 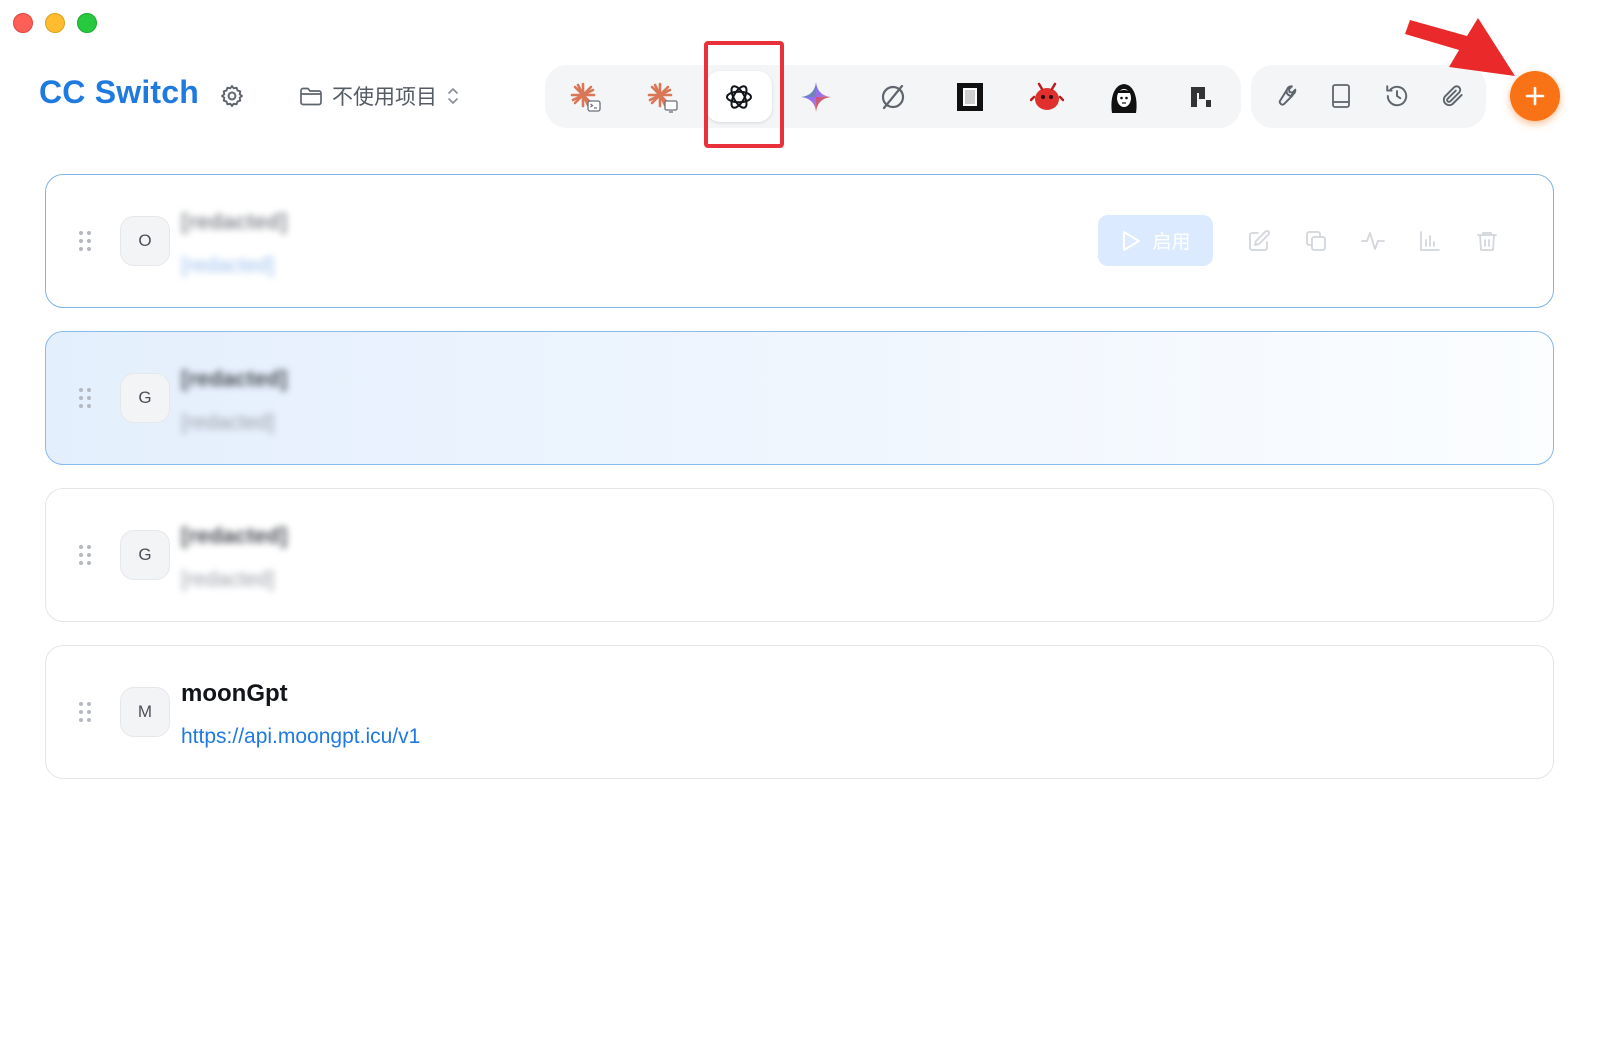 What do you see at coordinates (300, 737) in the screenshot?
I see `provider-url: https://api.moongpt.icu/v1` at bounding box center [300, 737].